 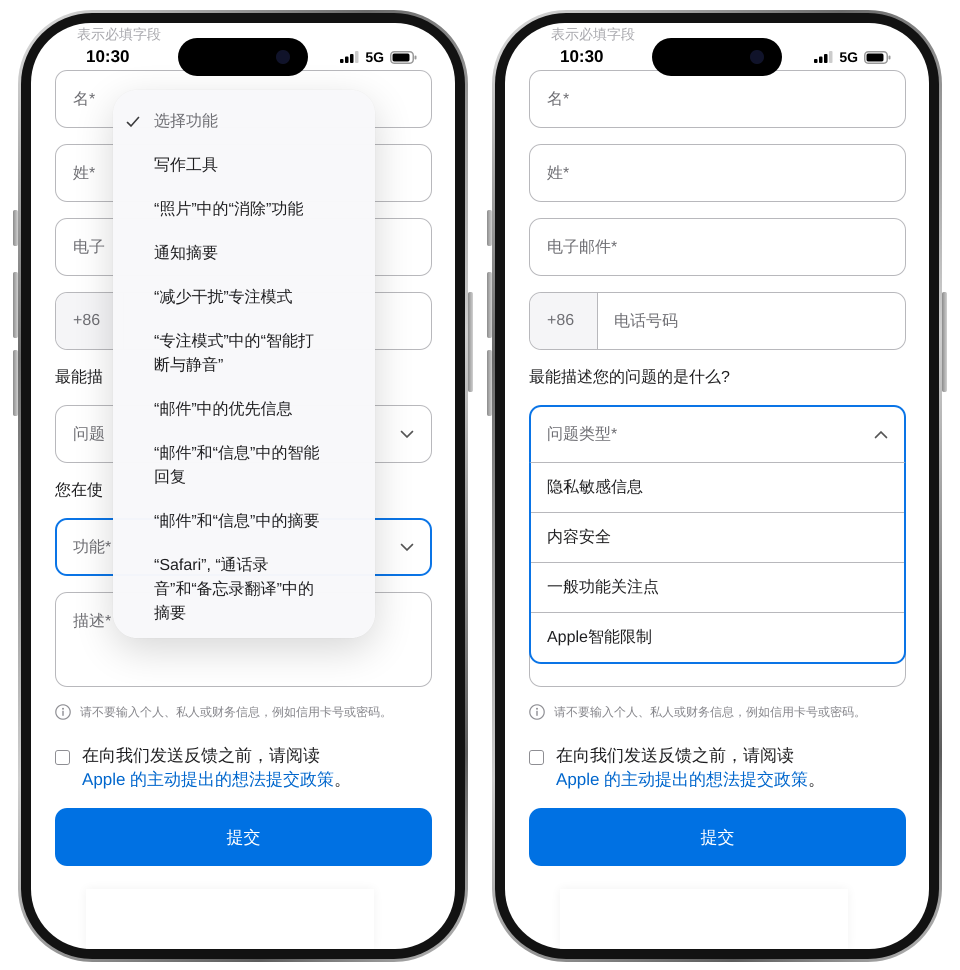 What do you see at coordinates (79, 378) in the screenshot?
I see `question-label: 最能描` at bounding box center [79, 378].